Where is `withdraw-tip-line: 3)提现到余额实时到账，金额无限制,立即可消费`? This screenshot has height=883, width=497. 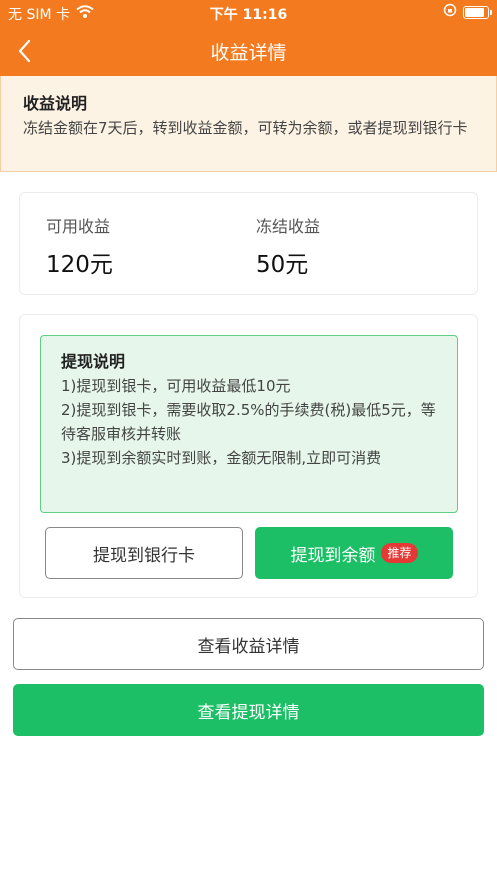
withdraw-tip-line: 3)提现到余额实时到账，金额无限制,立即可消费 is located at coordinates (221, 458).